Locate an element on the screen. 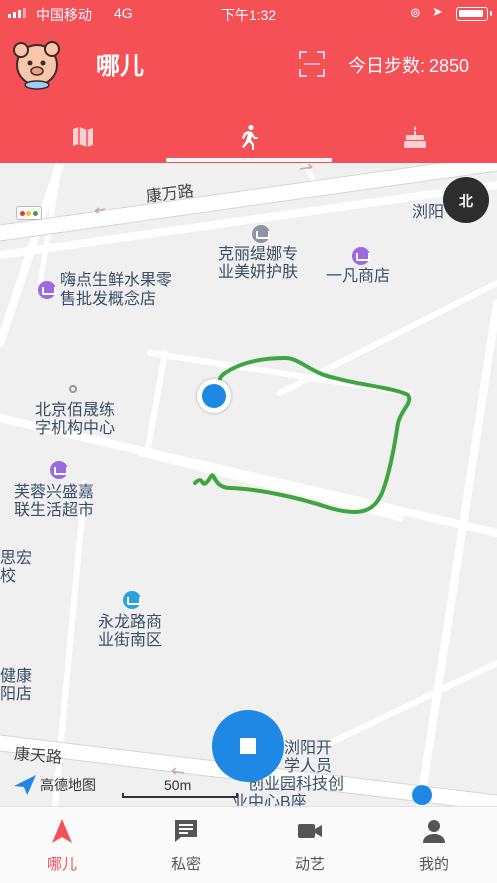  map-label: 阳店 is located at coordinates (16, 694).